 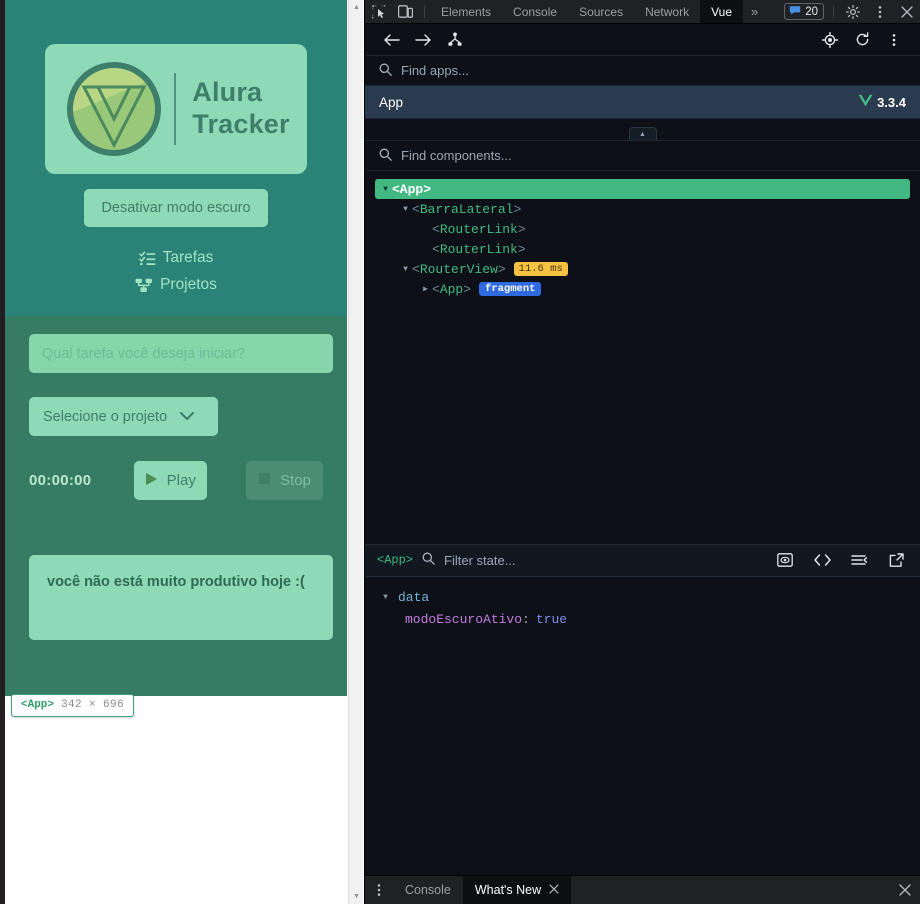 What do you see at coordinates (642, 598) in the screenshot?
I see `state-group: ▼ data` at bounding box center [642, 598].